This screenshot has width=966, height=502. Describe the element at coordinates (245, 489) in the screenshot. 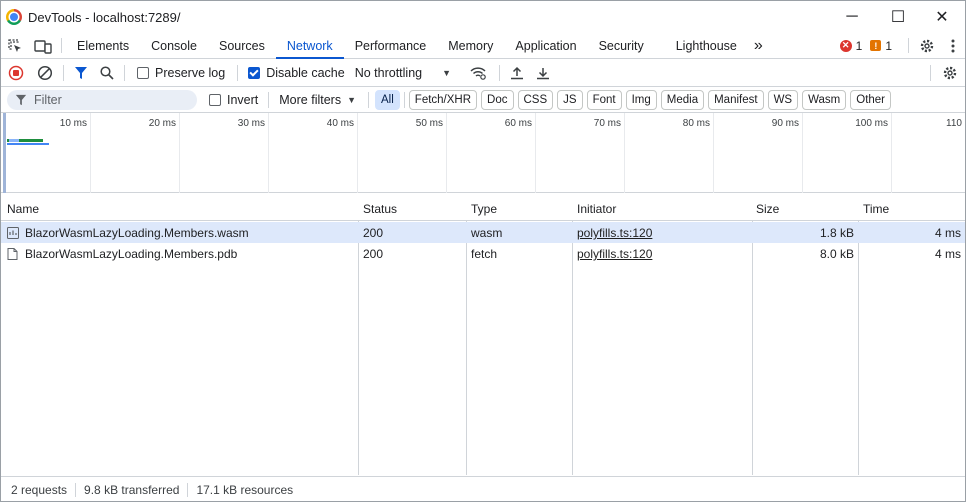

I see `resources-size: 17.1 kB resources` at that location.